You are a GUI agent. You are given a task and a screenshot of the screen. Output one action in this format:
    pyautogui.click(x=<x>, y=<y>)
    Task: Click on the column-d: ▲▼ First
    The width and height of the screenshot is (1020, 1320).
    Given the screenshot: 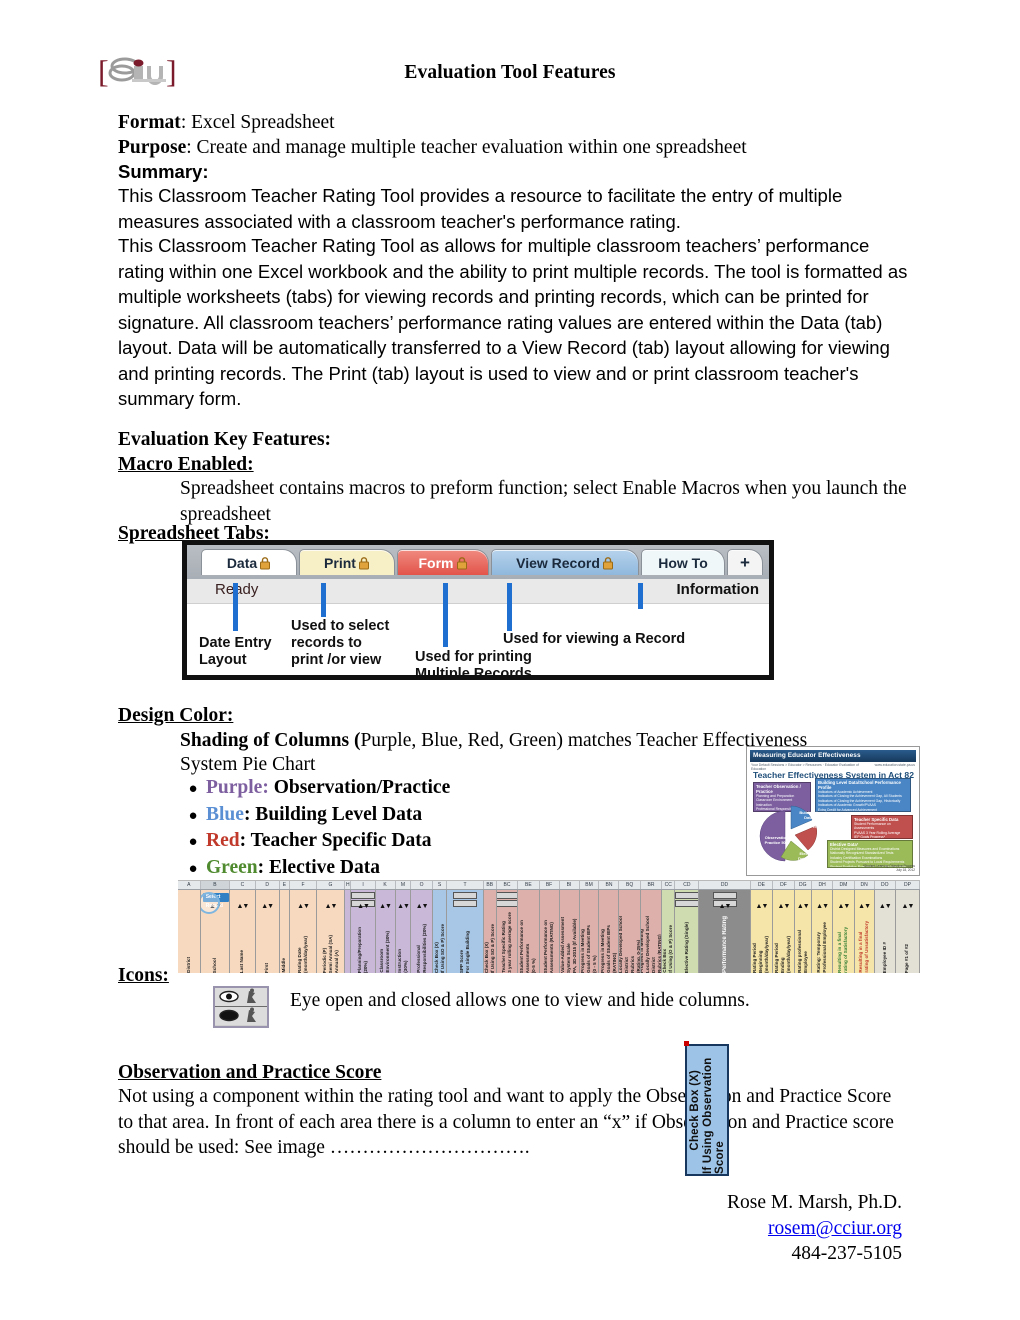 What is the action you would take?
    pyautogui.click(x=267, y=931)
    